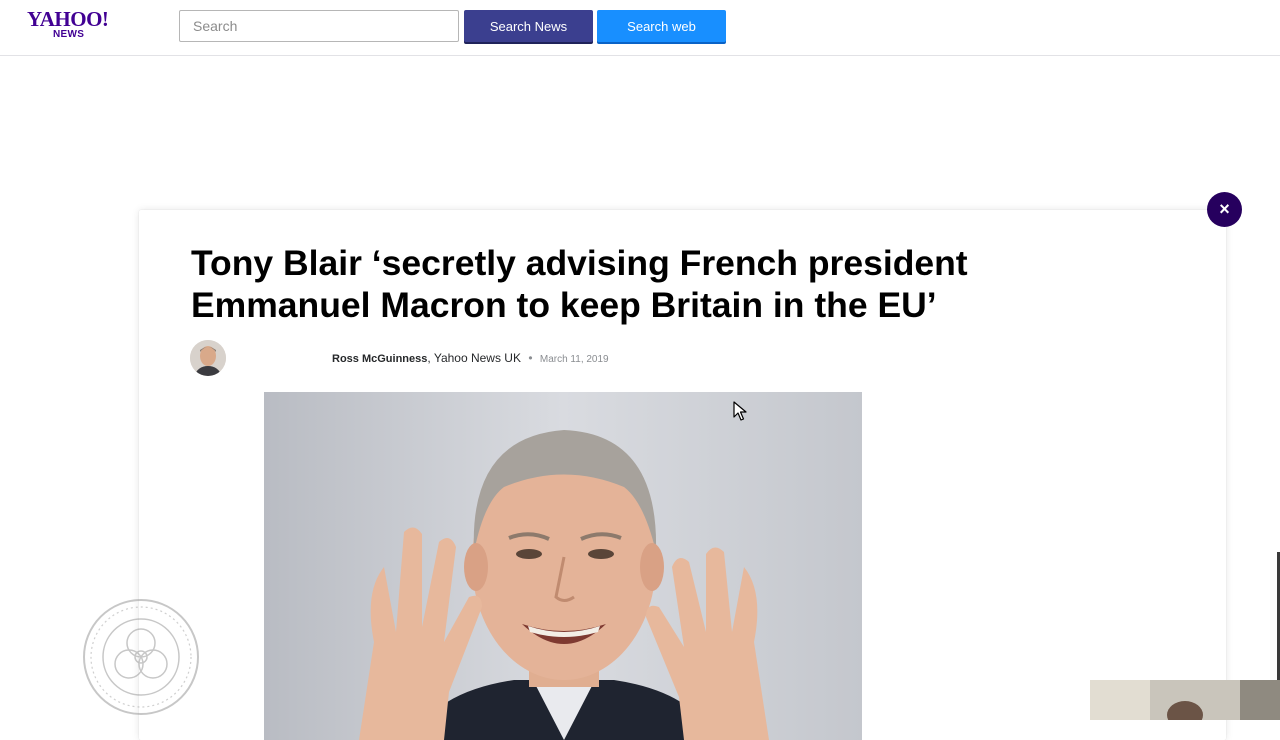 This screenshot has height=740, width=1280. Describe the element at coordinates (477, 358) in the screenshot. I see `publisher-name: Yahoo News UK` at that location.